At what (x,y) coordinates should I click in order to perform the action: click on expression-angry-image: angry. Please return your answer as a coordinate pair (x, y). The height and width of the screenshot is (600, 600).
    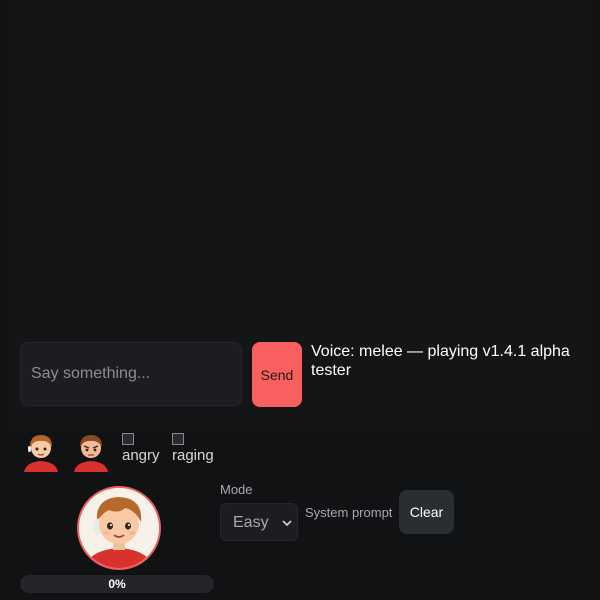
    Looking at the image, I should click on (143, 450).